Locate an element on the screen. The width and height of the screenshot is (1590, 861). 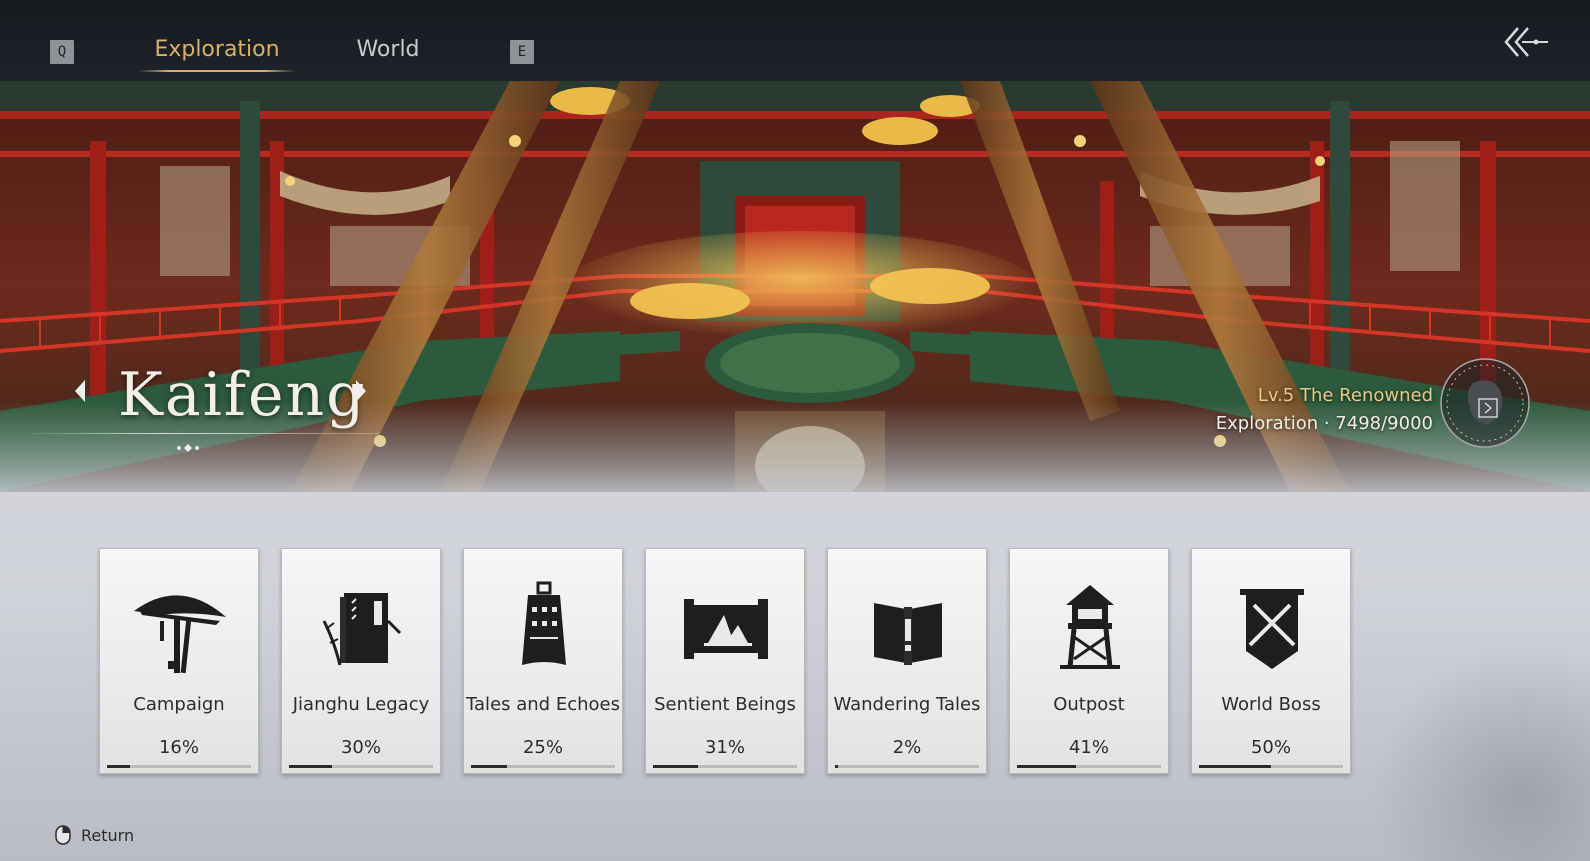
exploration-progress: Exploration · 7498/9000 is located at coordinates (1324, 423).